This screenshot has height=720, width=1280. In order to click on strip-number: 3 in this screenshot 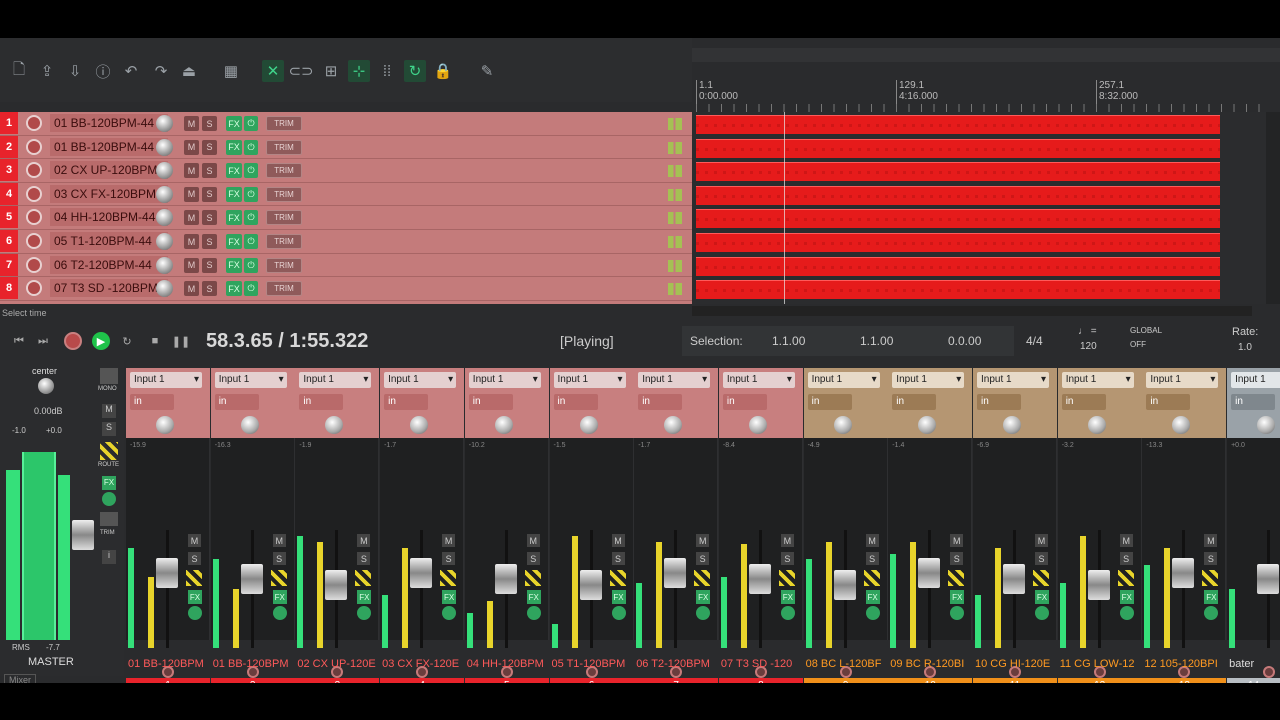, I will do `click(337, 680)`.